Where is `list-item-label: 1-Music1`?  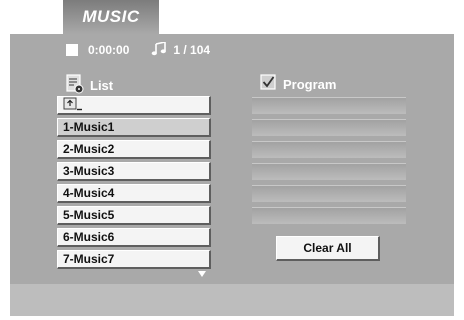
list-item-label: 1-Music1 is located at coordinates (89, 127).